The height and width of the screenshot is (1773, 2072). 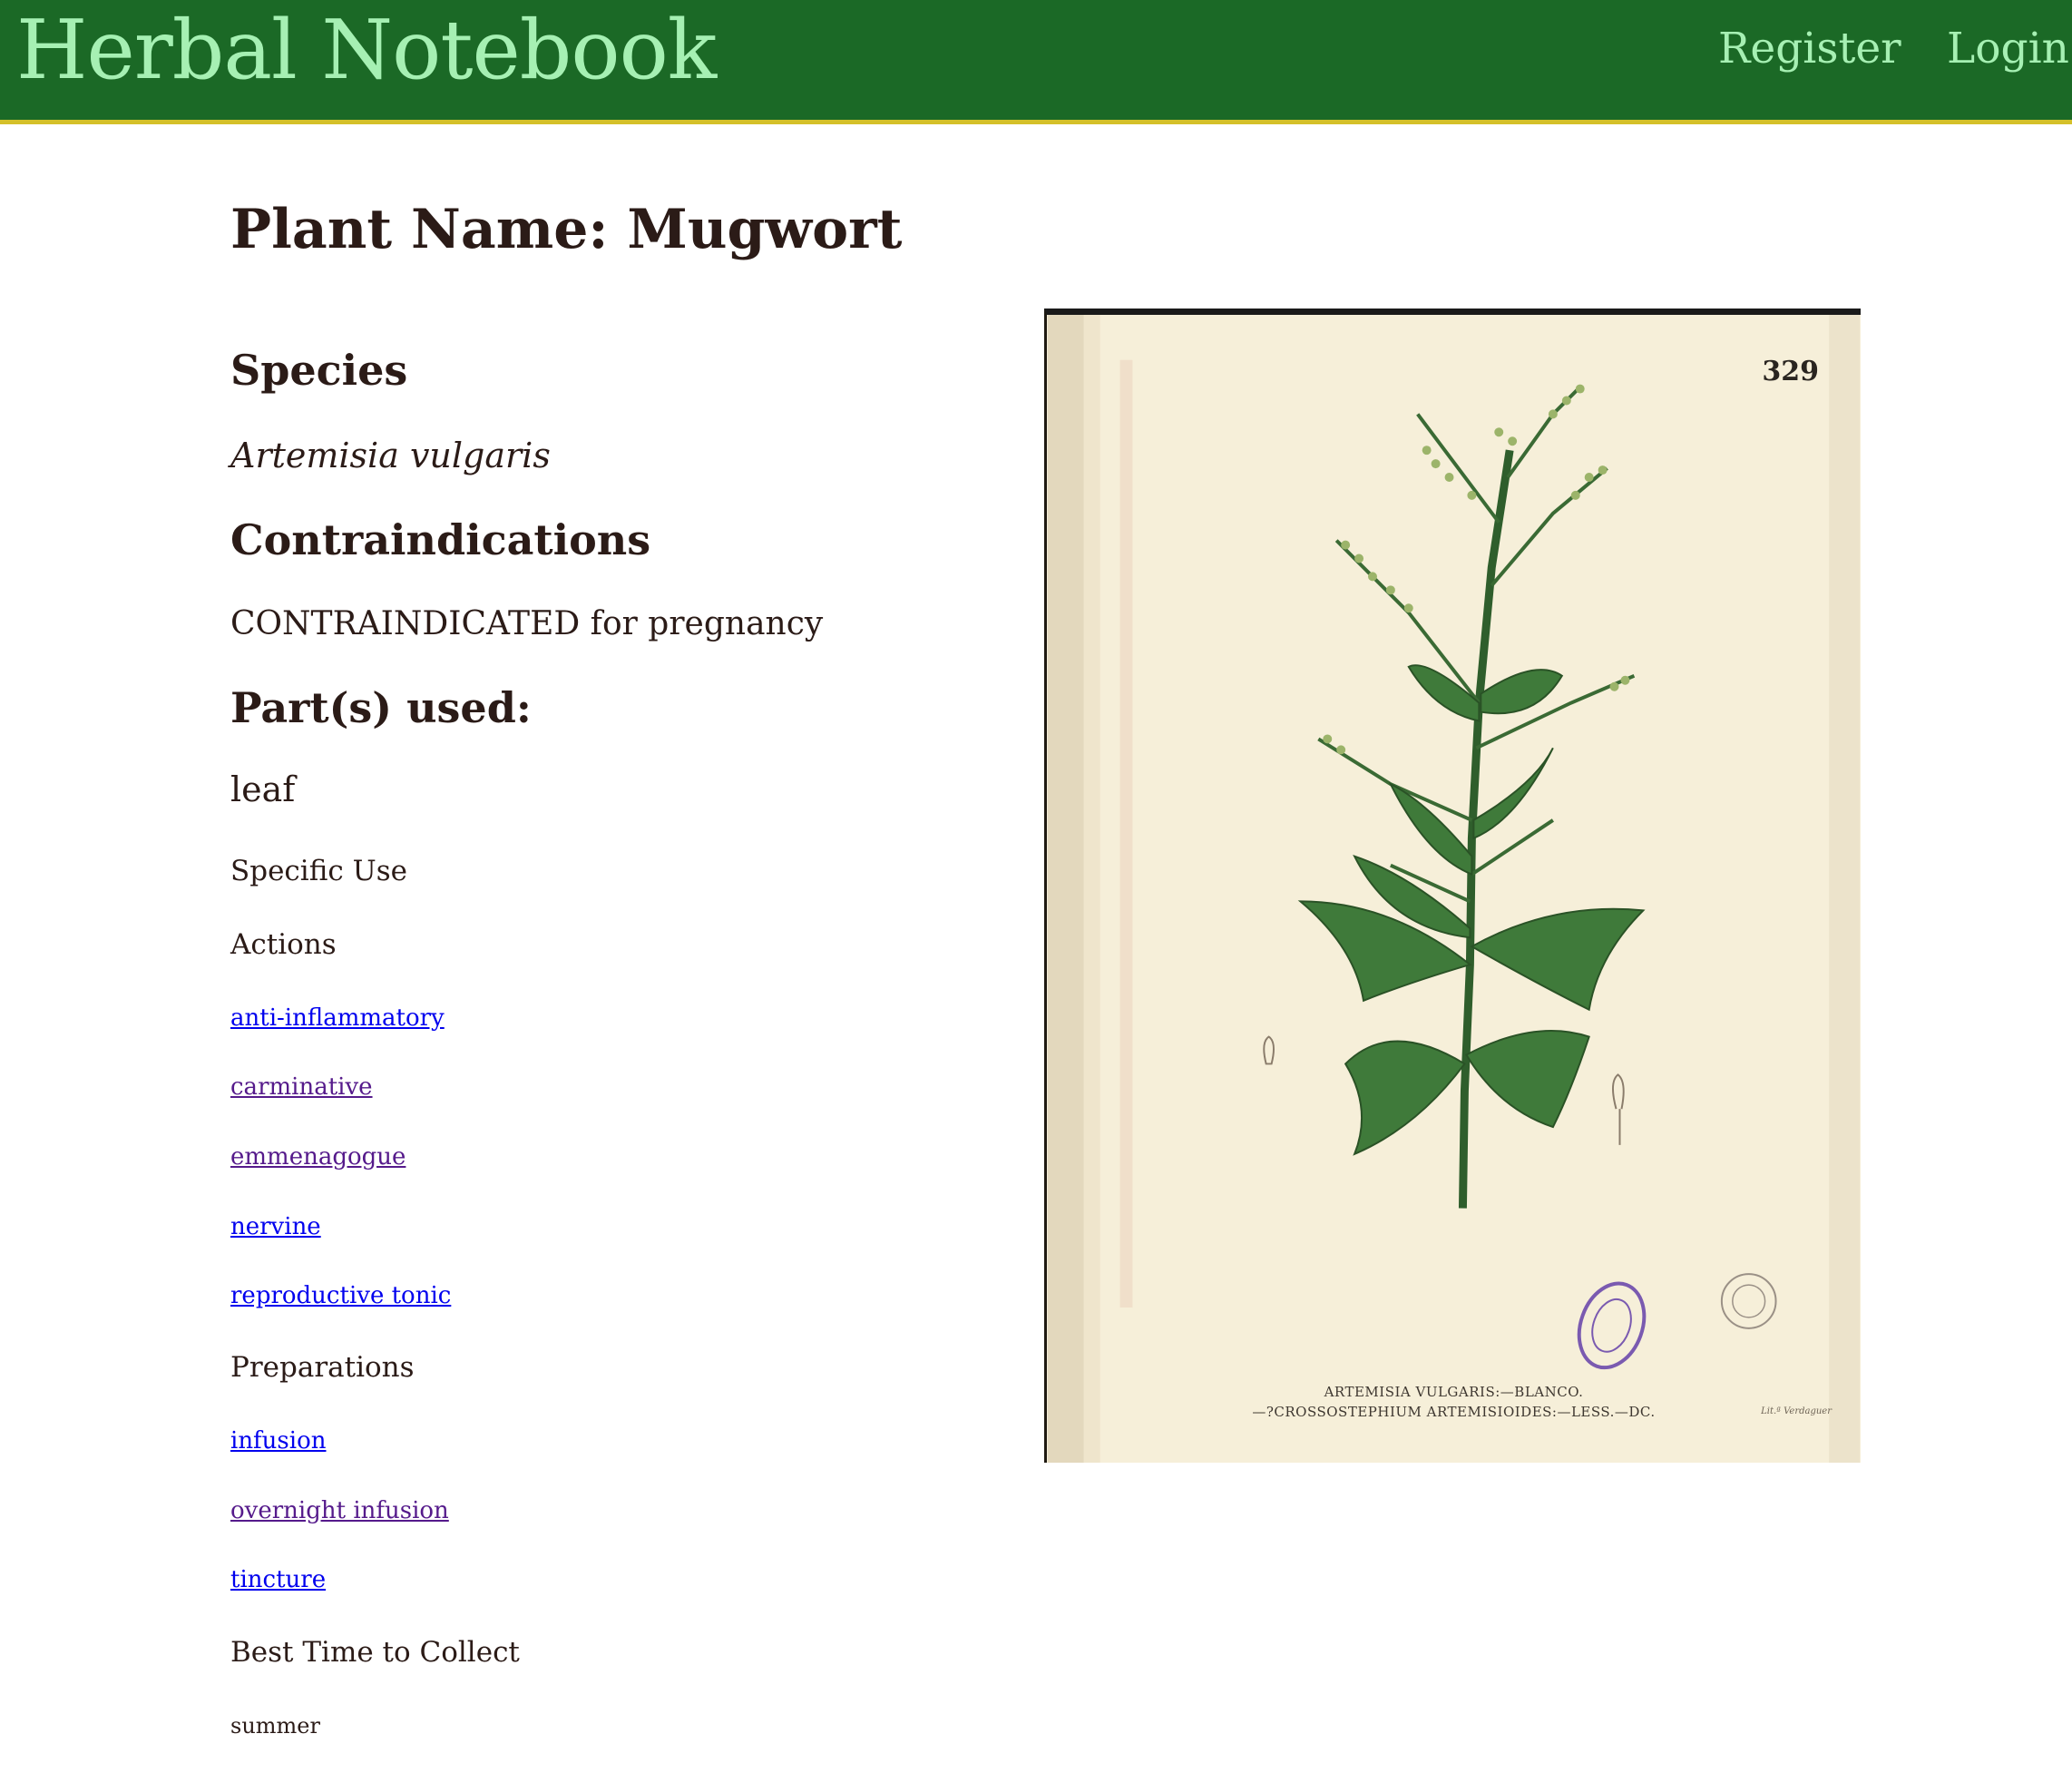 I want to click on action-link-carminative: carminative, so click(x=301, y=1087).